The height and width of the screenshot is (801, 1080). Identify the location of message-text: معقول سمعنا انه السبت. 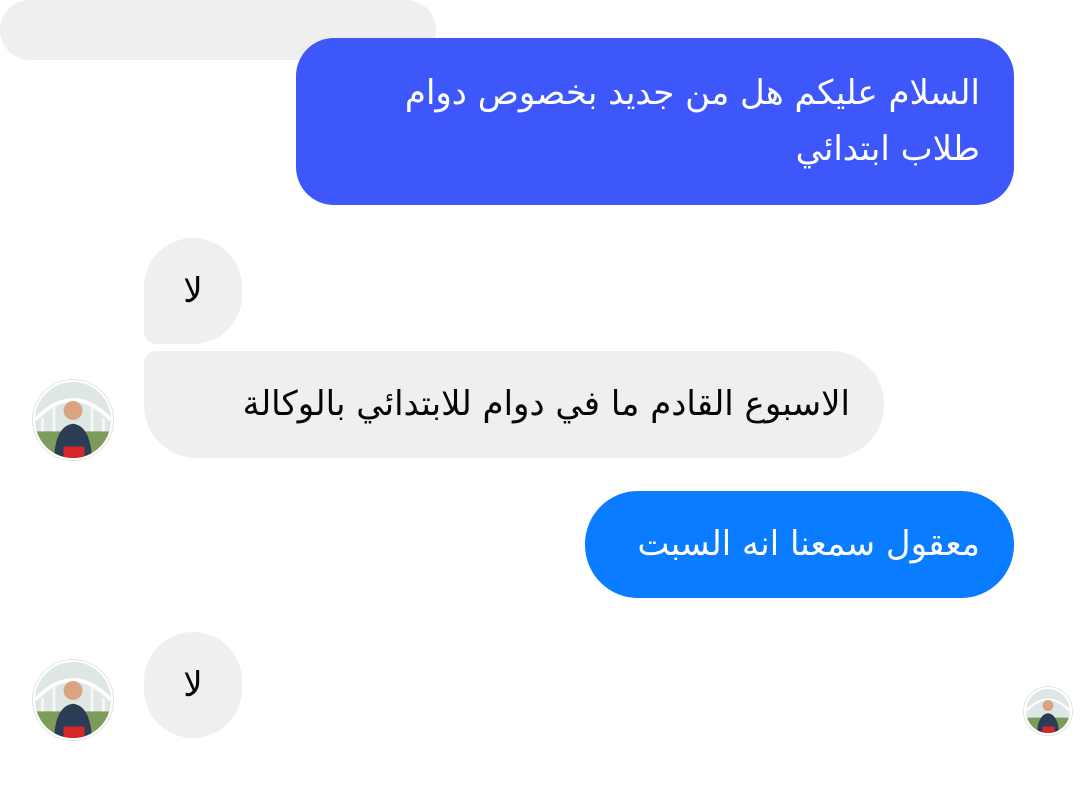
(808, 544).